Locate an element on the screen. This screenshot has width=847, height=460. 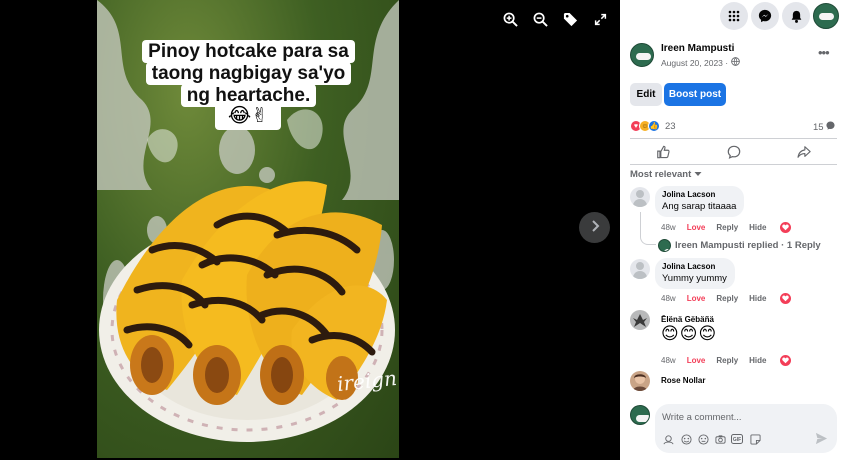
replied-text: Ireen Mampusti replied · 1 Reply is located at coordinates (748, 245).